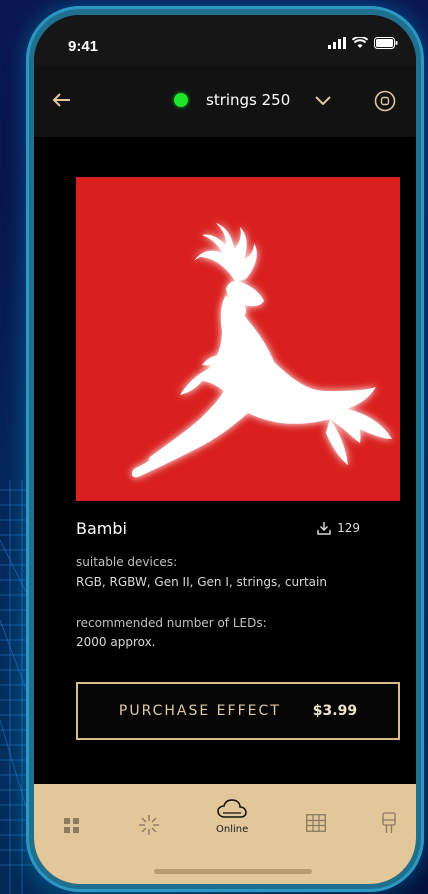 The width and height of the screenshot is (428, 894). What do you see at coordinates (127, 562) in the screenshot?
I see `suitable-devices-label: suitable devices:` at bounding box center [127, 562].